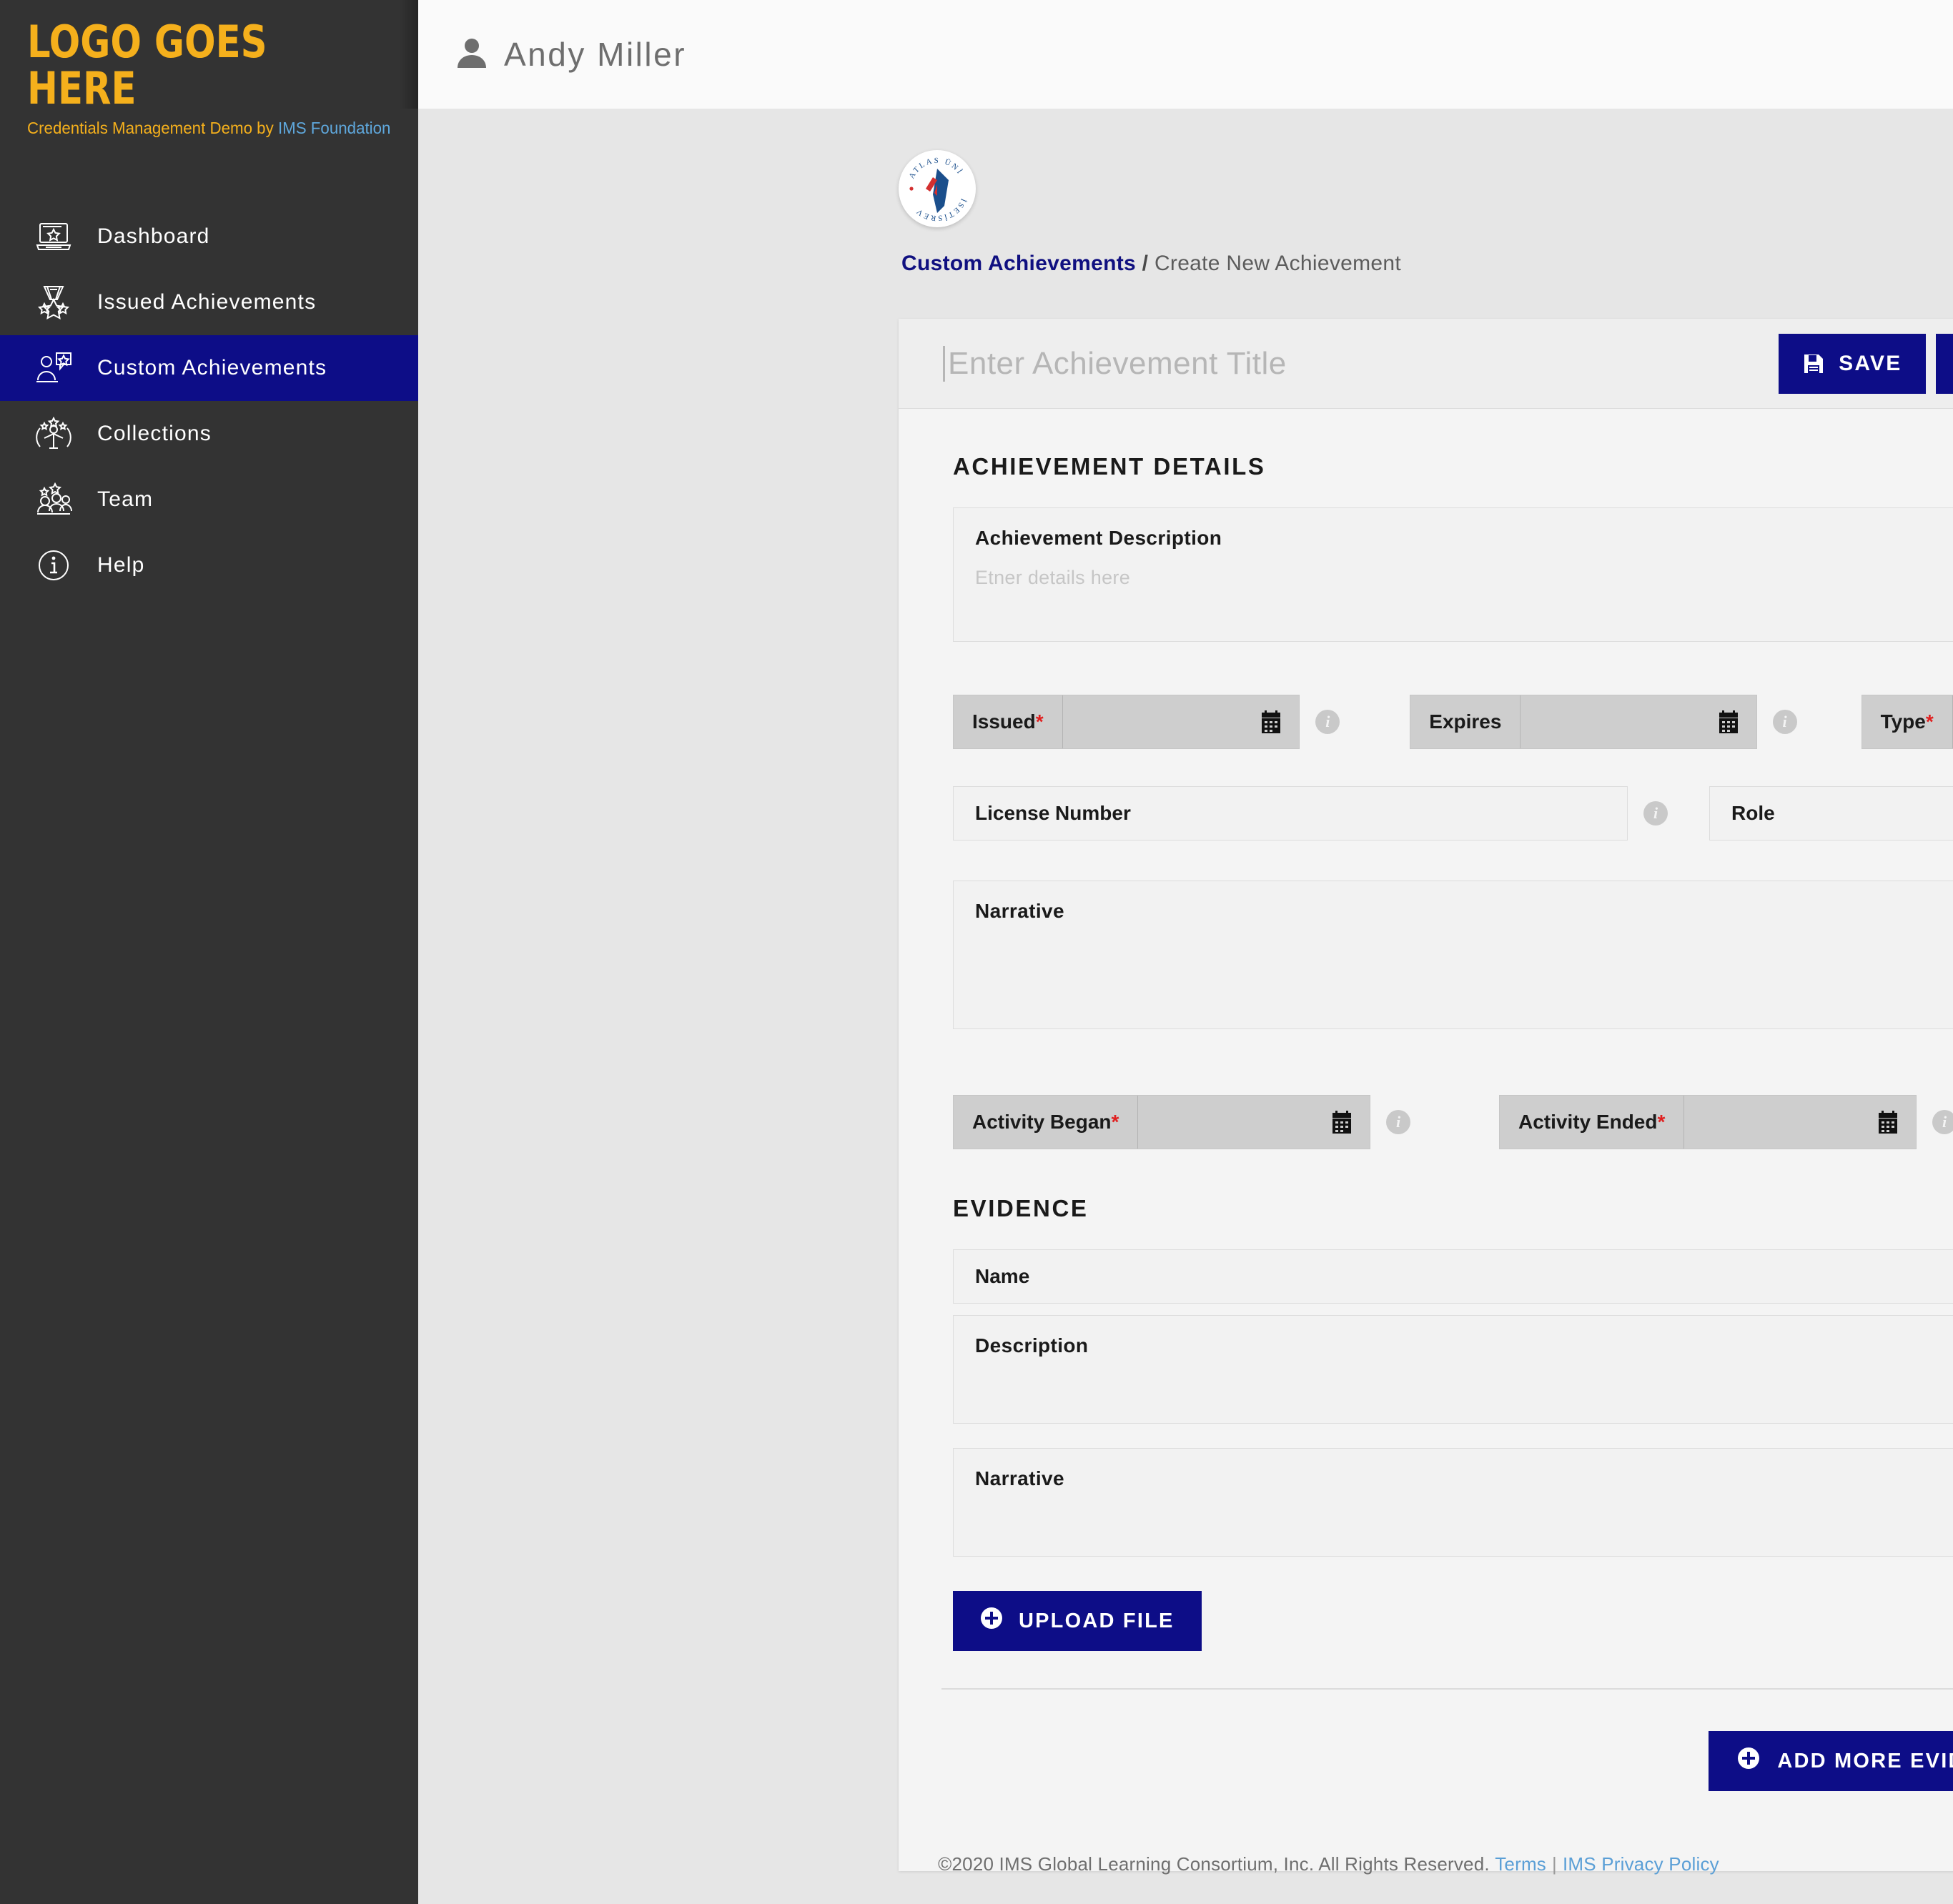 Image resolution: width=1953 pixels, height=1904 pixels. Describe the element at coordinates (1588, 1122) in the screenshot. I see `activity-ended-label-text: Activity Ended` at that location.